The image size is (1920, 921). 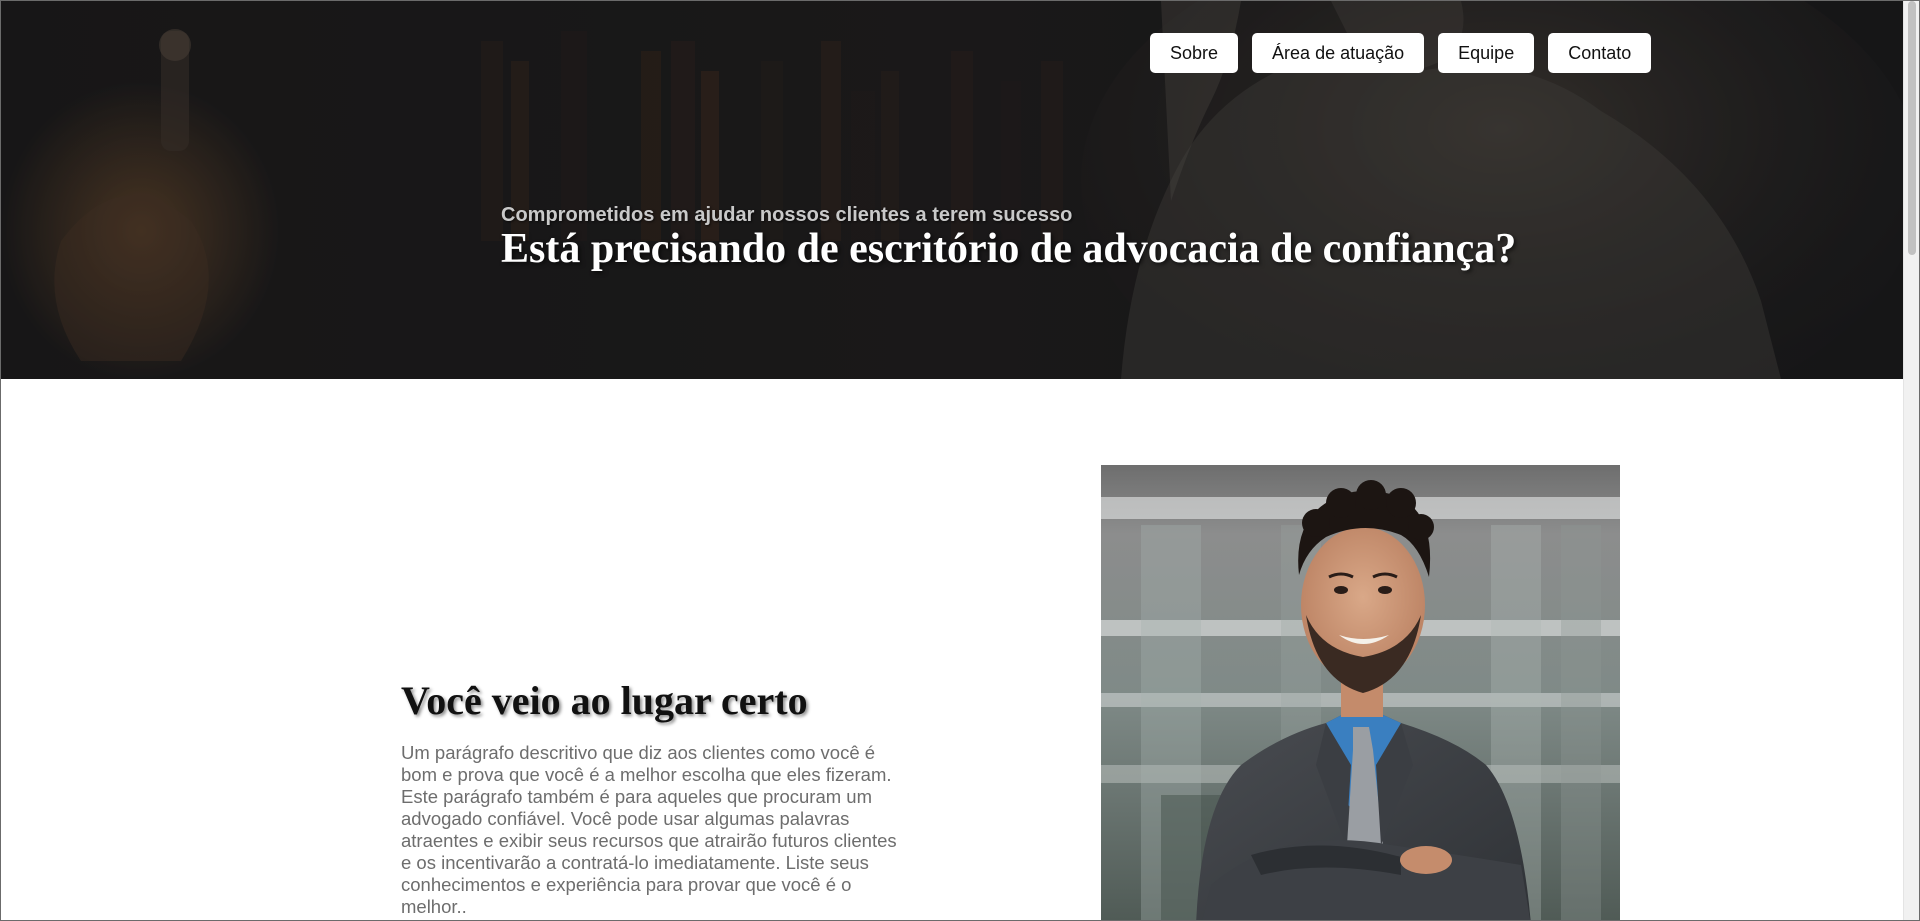 I want to click on nav-equipe-button: Equipe, so click(x=1486, y=53).